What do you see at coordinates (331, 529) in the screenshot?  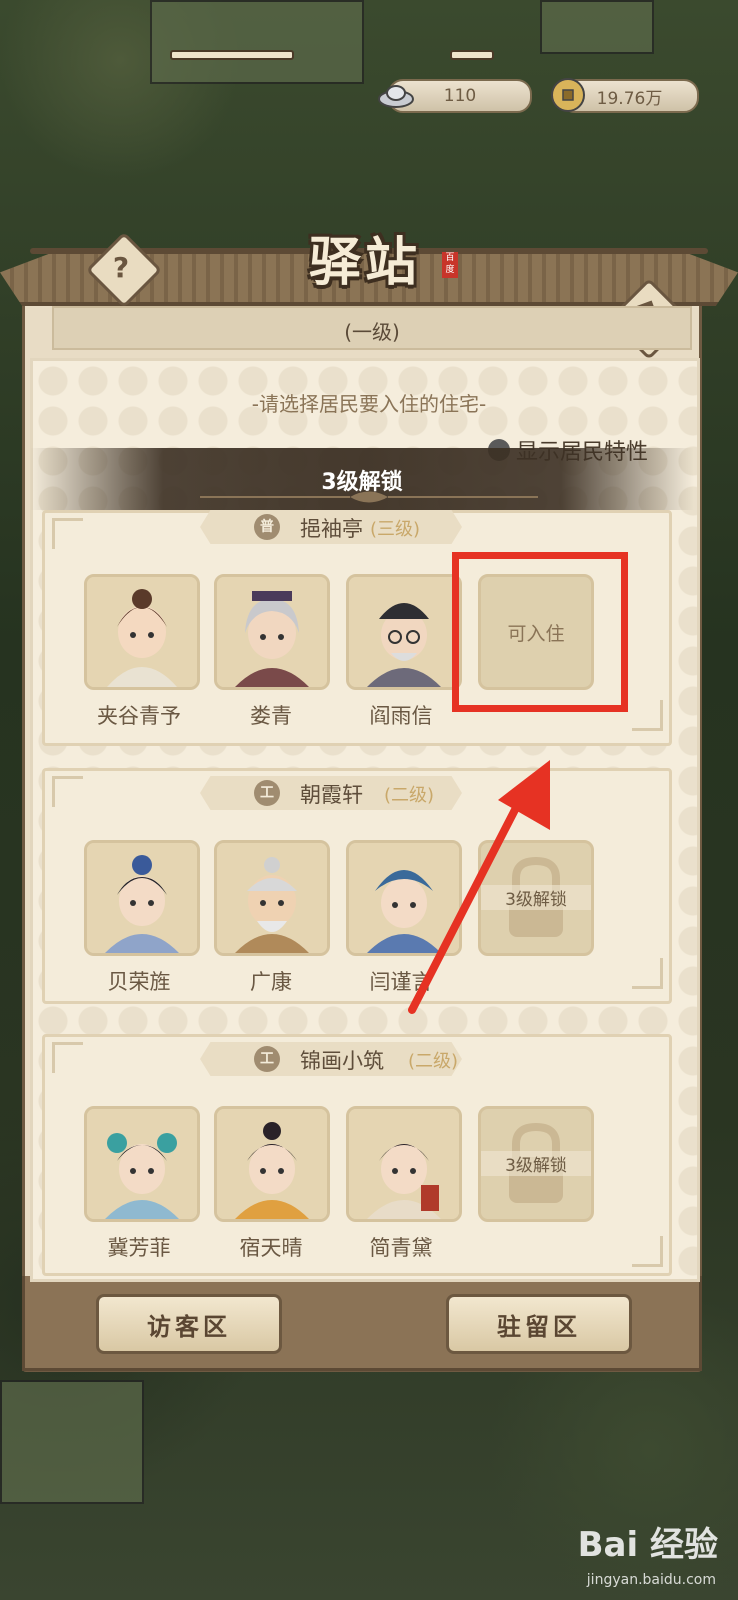 I see `house-name: 挹袖亭` at bounding box center [331, 529].